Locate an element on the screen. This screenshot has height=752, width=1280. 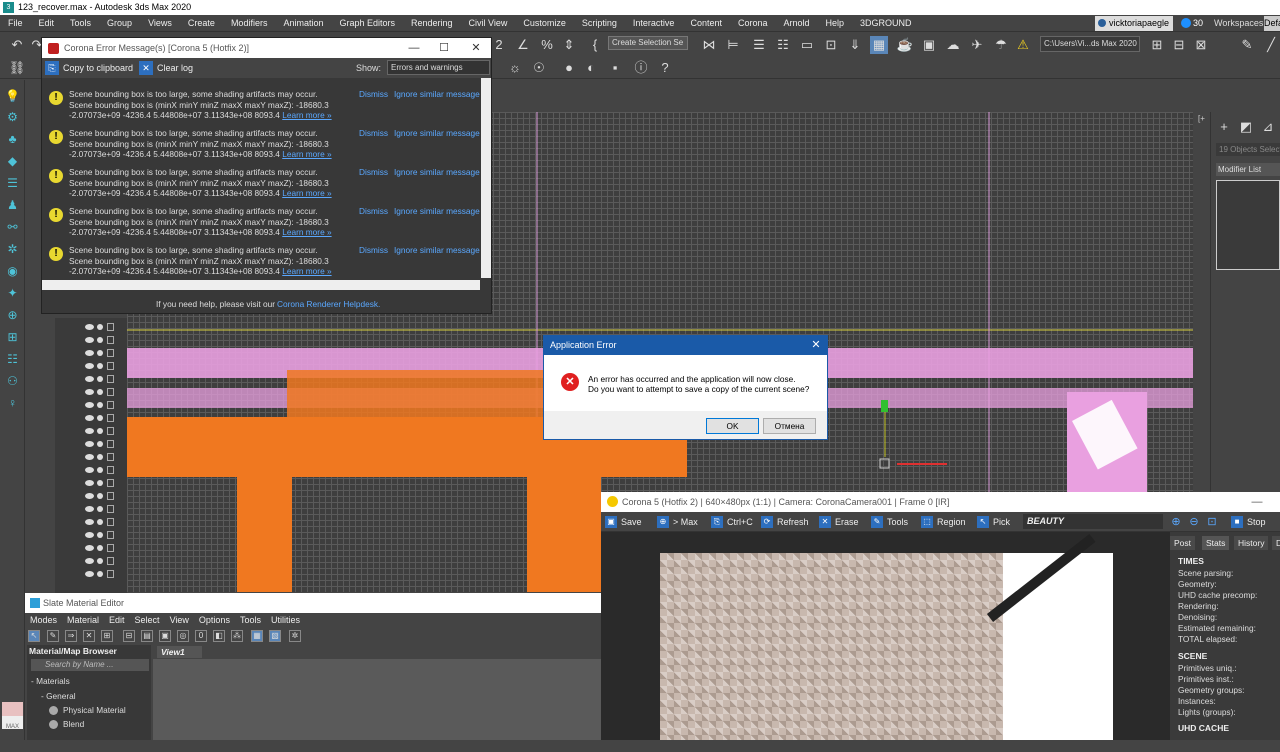
rendered-frame-icon: ▣ is located at coordinates (929, 45).